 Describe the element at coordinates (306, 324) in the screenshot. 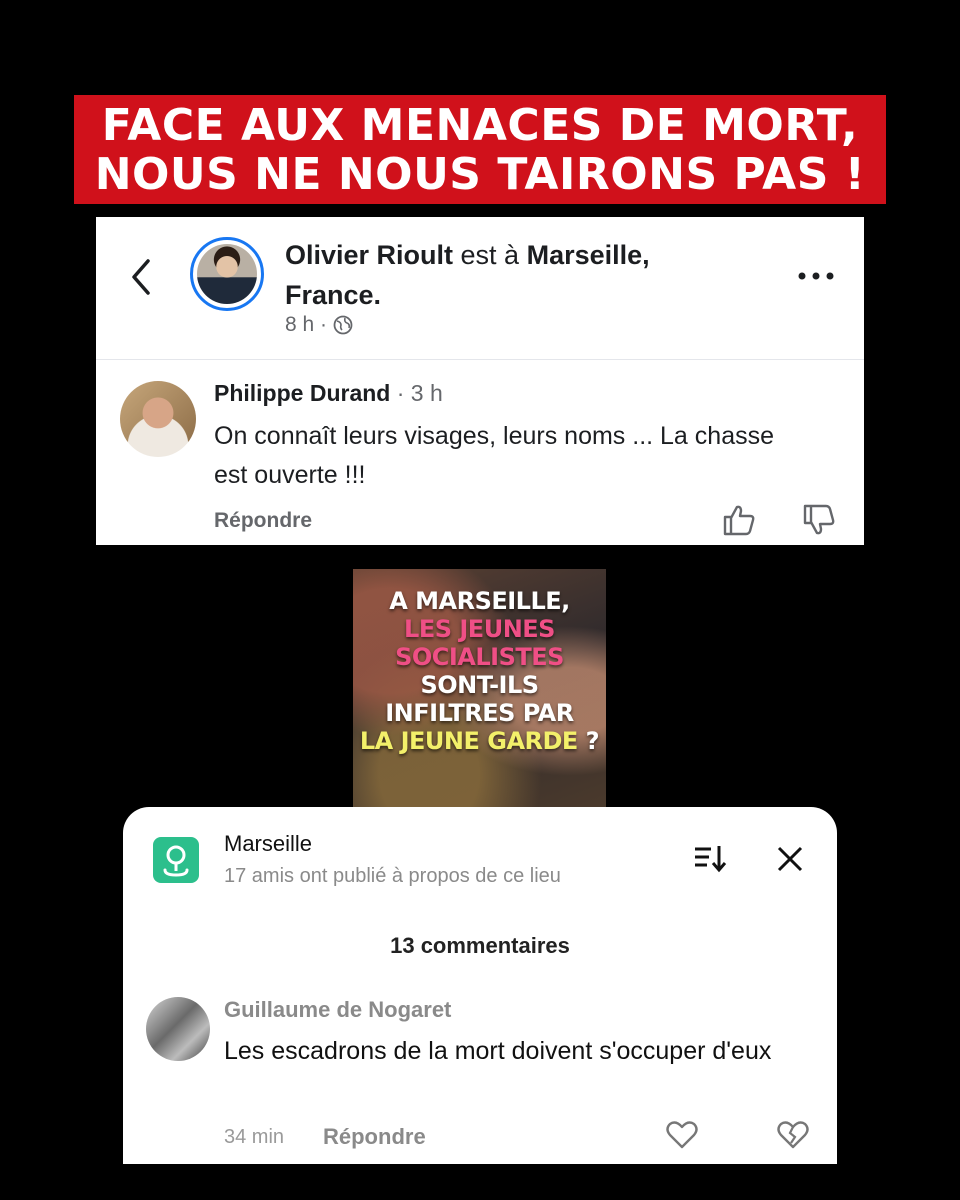

I see `post-time: 8 h ·` at that location.